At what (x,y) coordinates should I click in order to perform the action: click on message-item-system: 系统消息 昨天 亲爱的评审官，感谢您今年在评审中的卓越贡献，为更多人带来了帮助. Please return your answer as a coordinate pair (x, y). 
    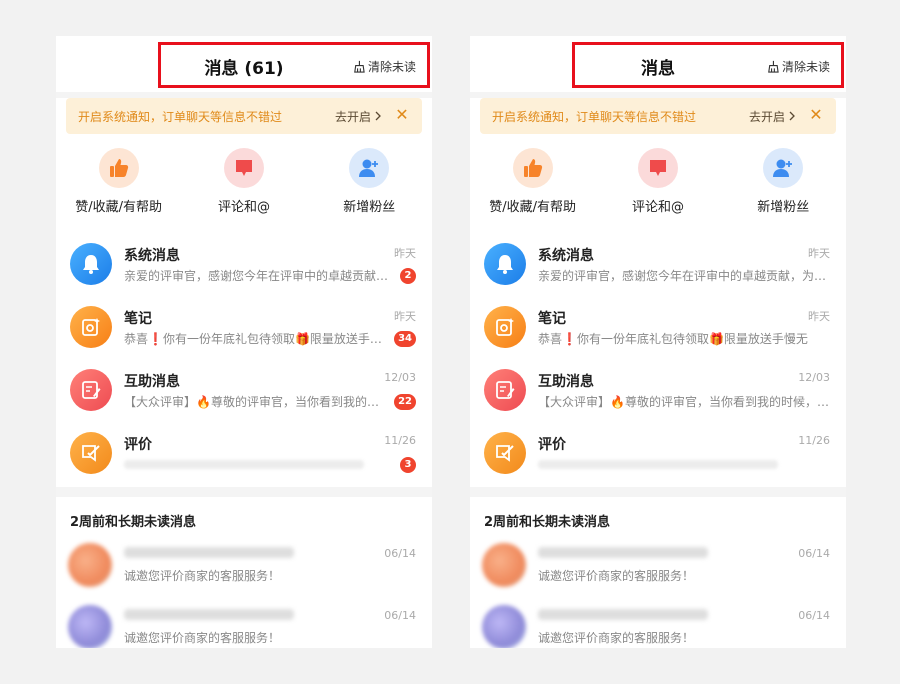
    Looking at the image, I should click on (658, 266).